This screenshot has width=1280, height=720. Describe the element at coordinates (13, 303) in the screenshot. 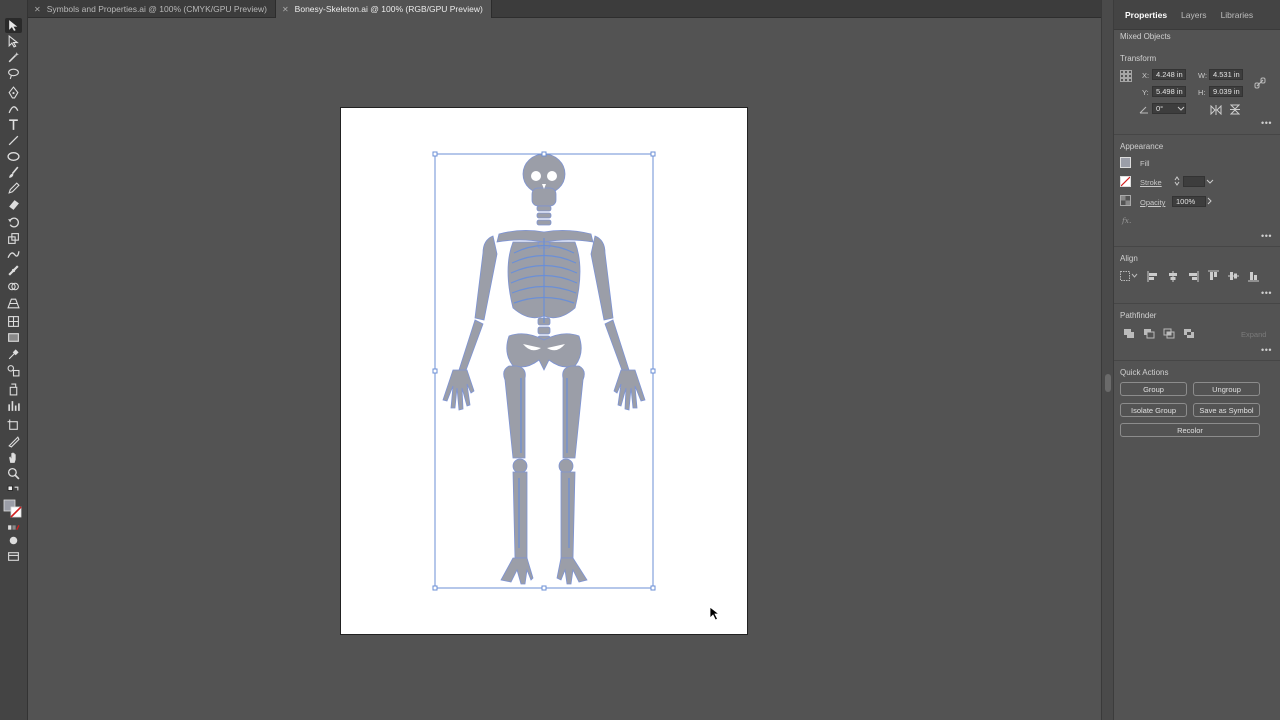

I see `perspective-grid-tool-icon` at that location.